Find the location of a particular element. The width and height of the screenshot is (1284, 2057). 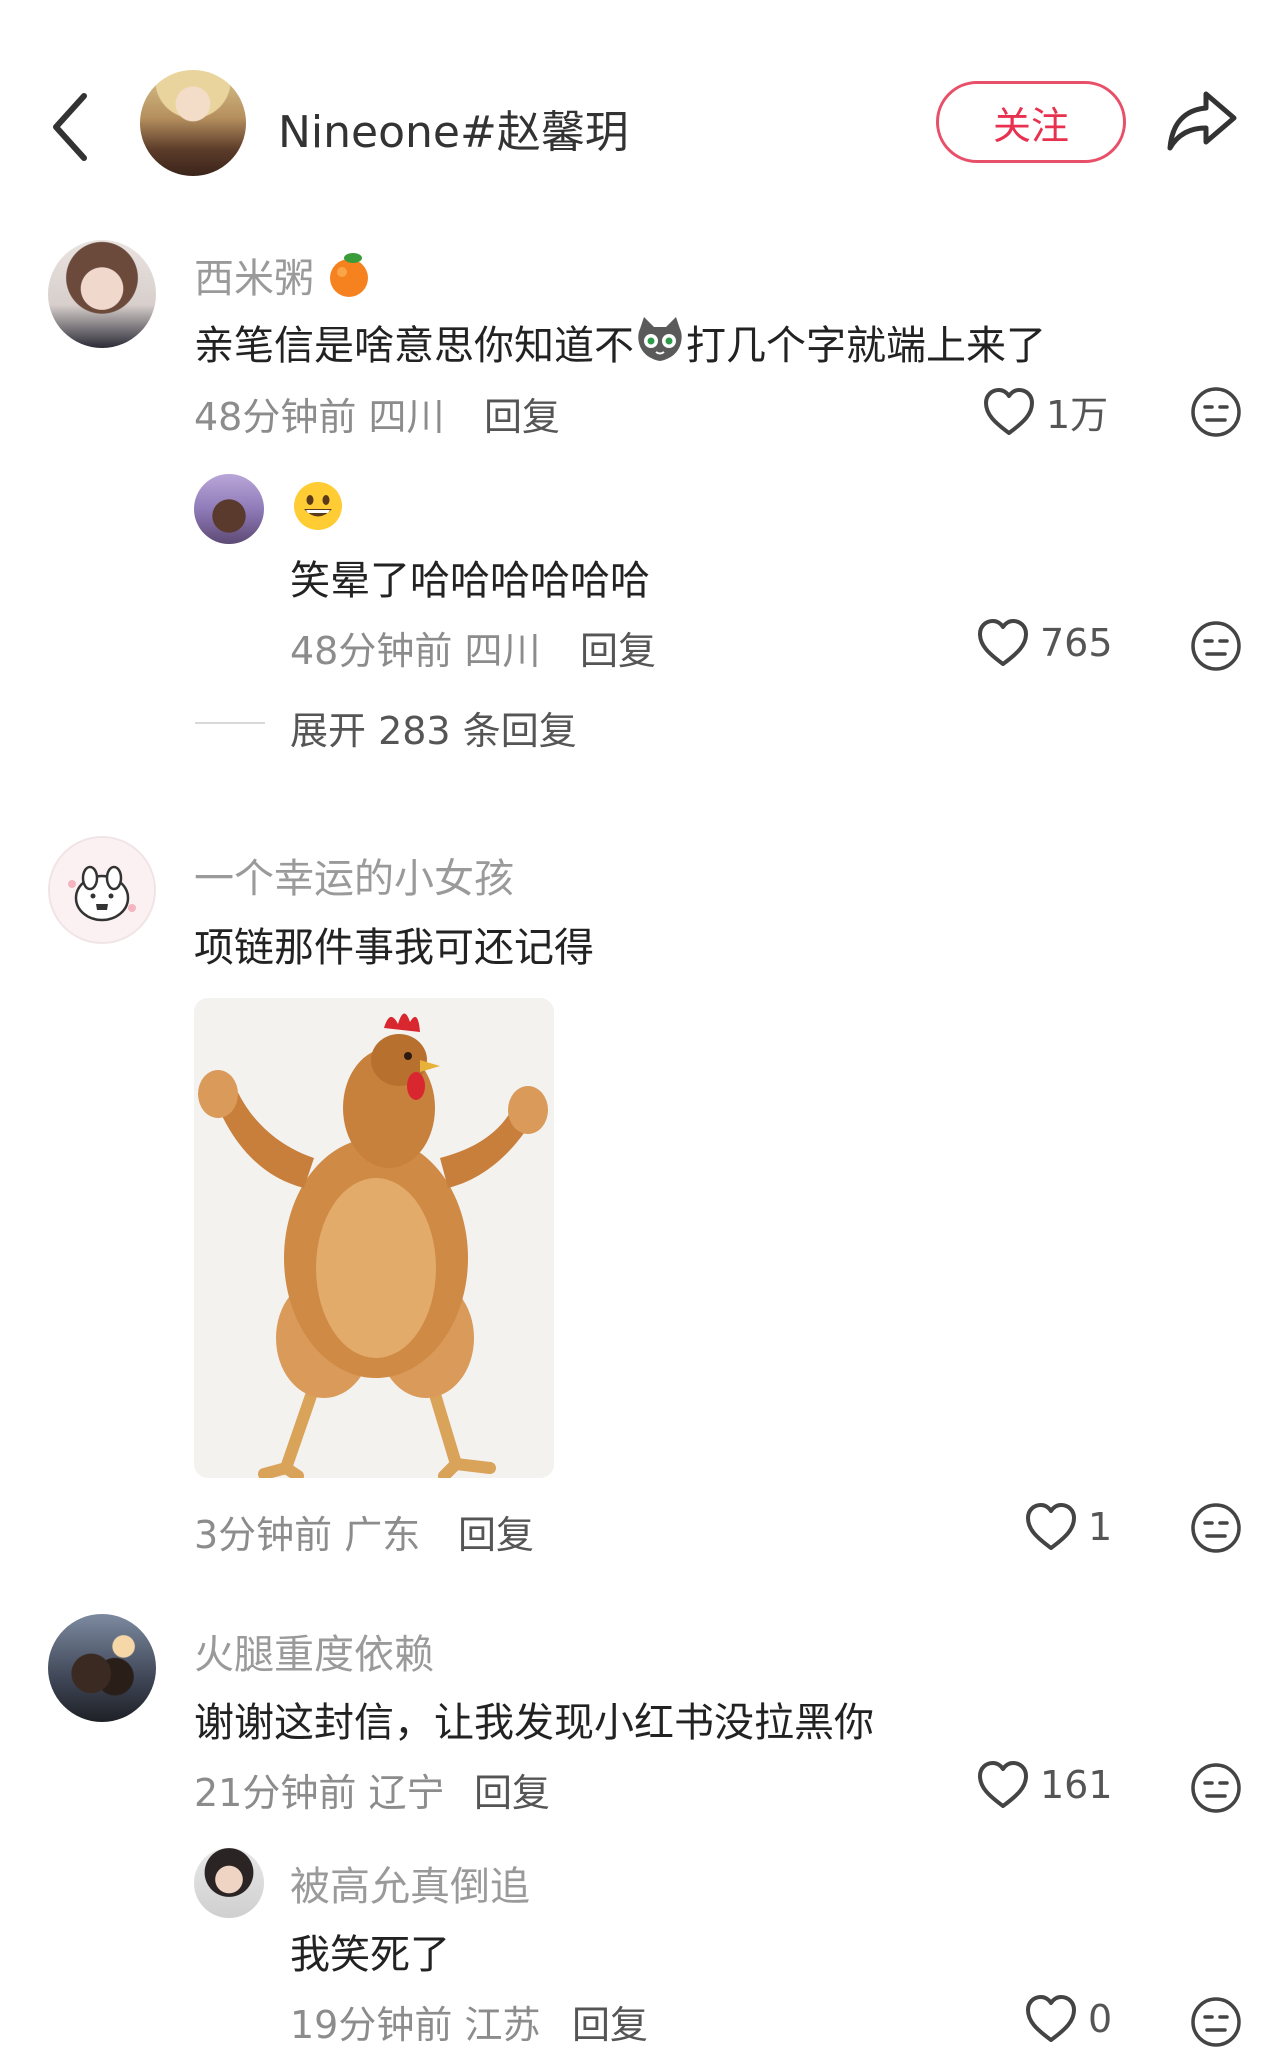

expand-replies-link: 展开 283 条回复 is located at coordinates (433, 727).